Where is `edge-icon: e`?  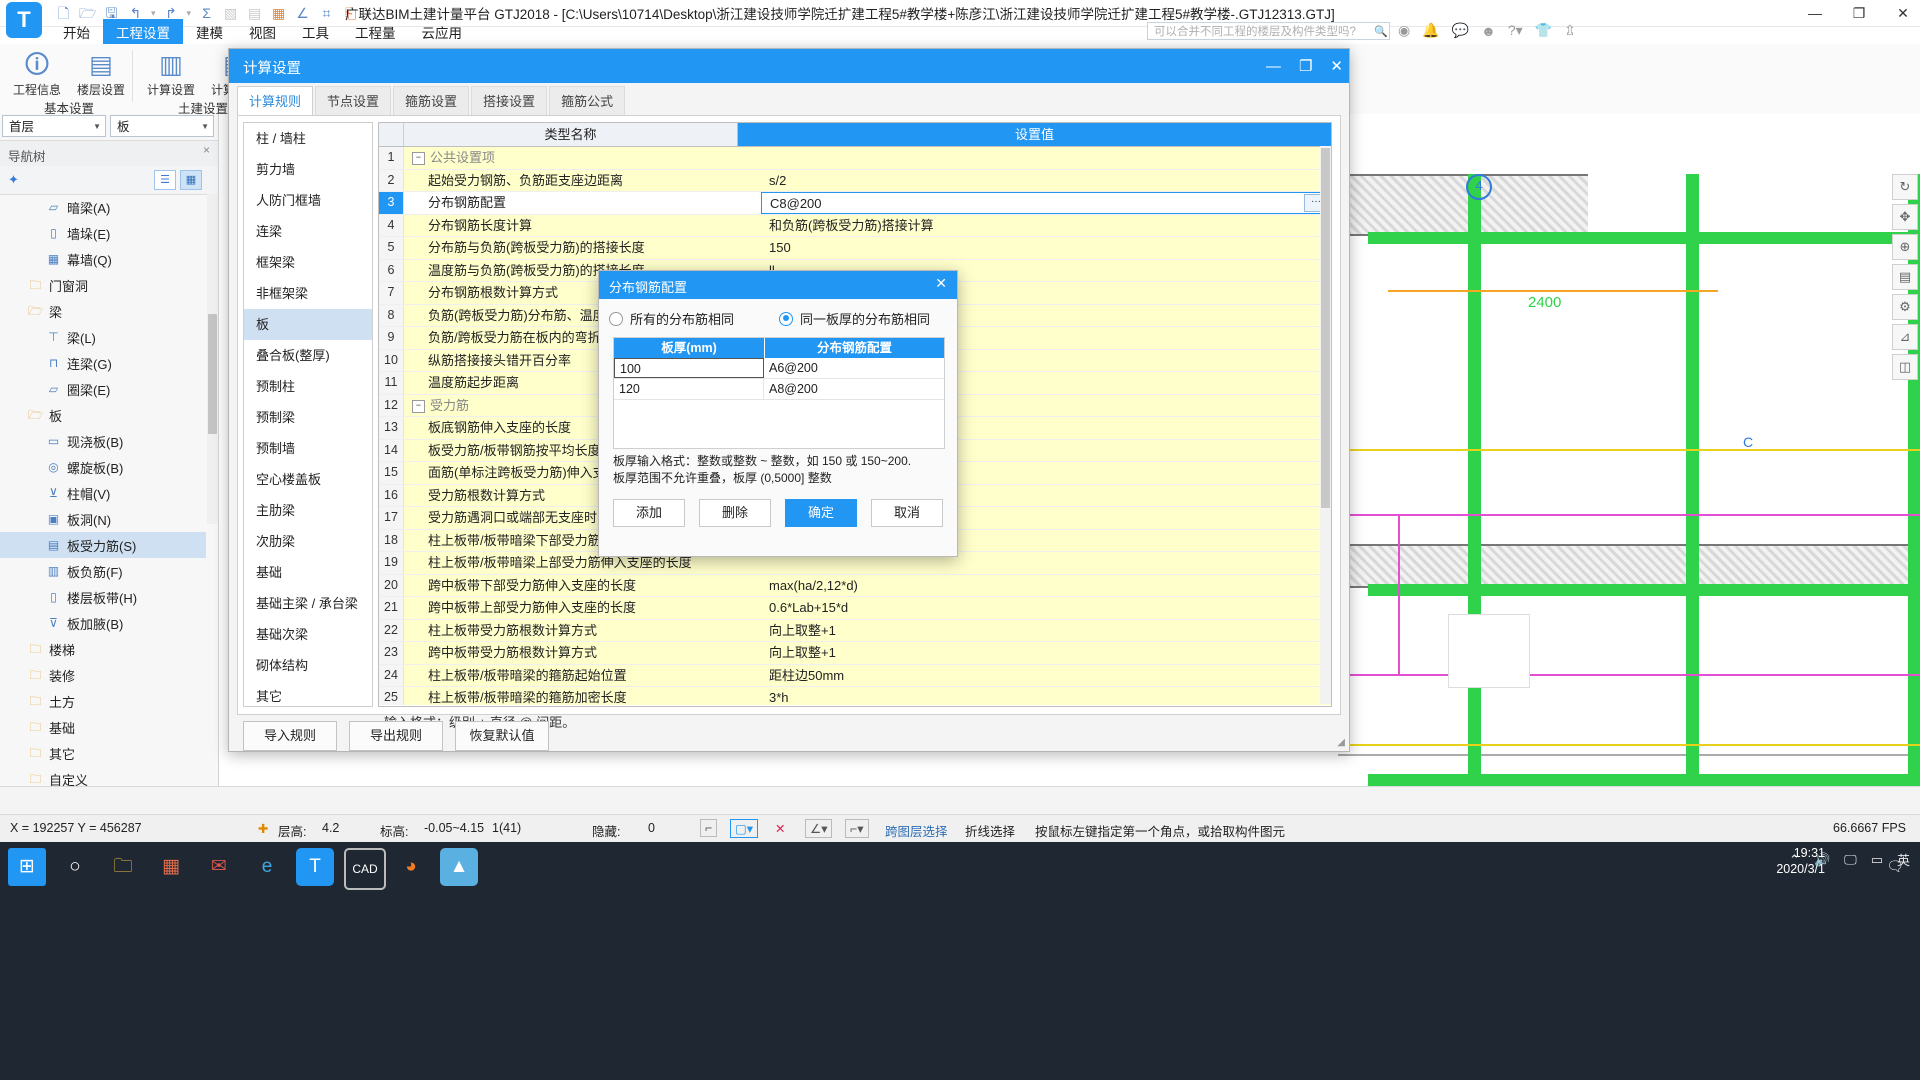 edge-icon: e is located at coordinates (267, 867).